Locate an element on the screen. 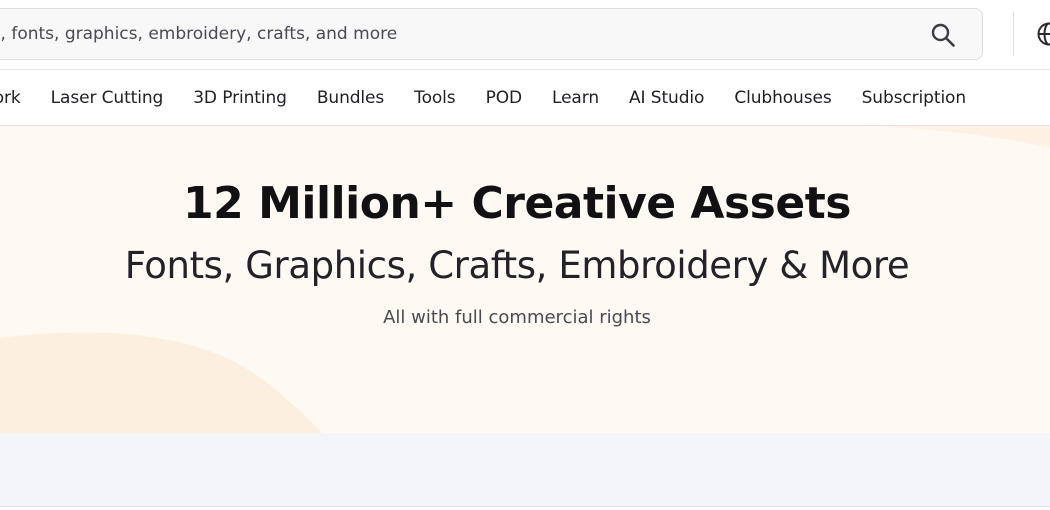  nav-item-tools: Tools is located at coordinates (434, 98).